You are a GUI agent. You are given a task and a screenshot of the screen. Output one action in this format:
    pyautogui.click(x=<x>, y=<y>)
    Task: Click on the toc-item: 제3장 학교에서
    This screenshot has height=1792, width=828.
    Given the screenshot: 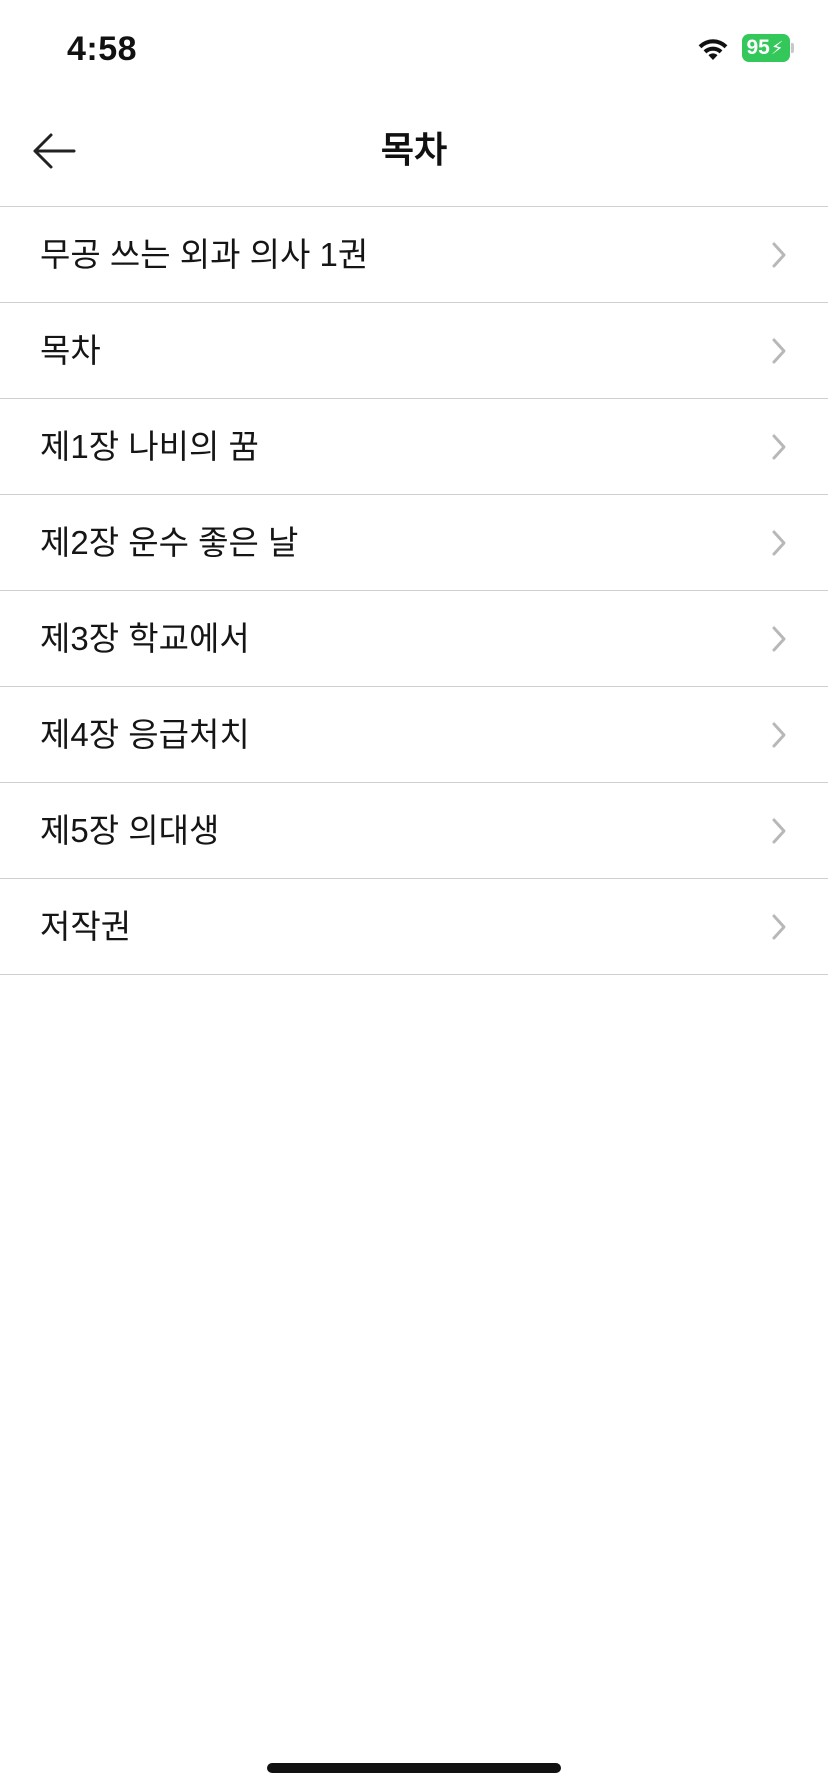 What is the action you would take?
    pyautogui.click(x=414, y=639)
    